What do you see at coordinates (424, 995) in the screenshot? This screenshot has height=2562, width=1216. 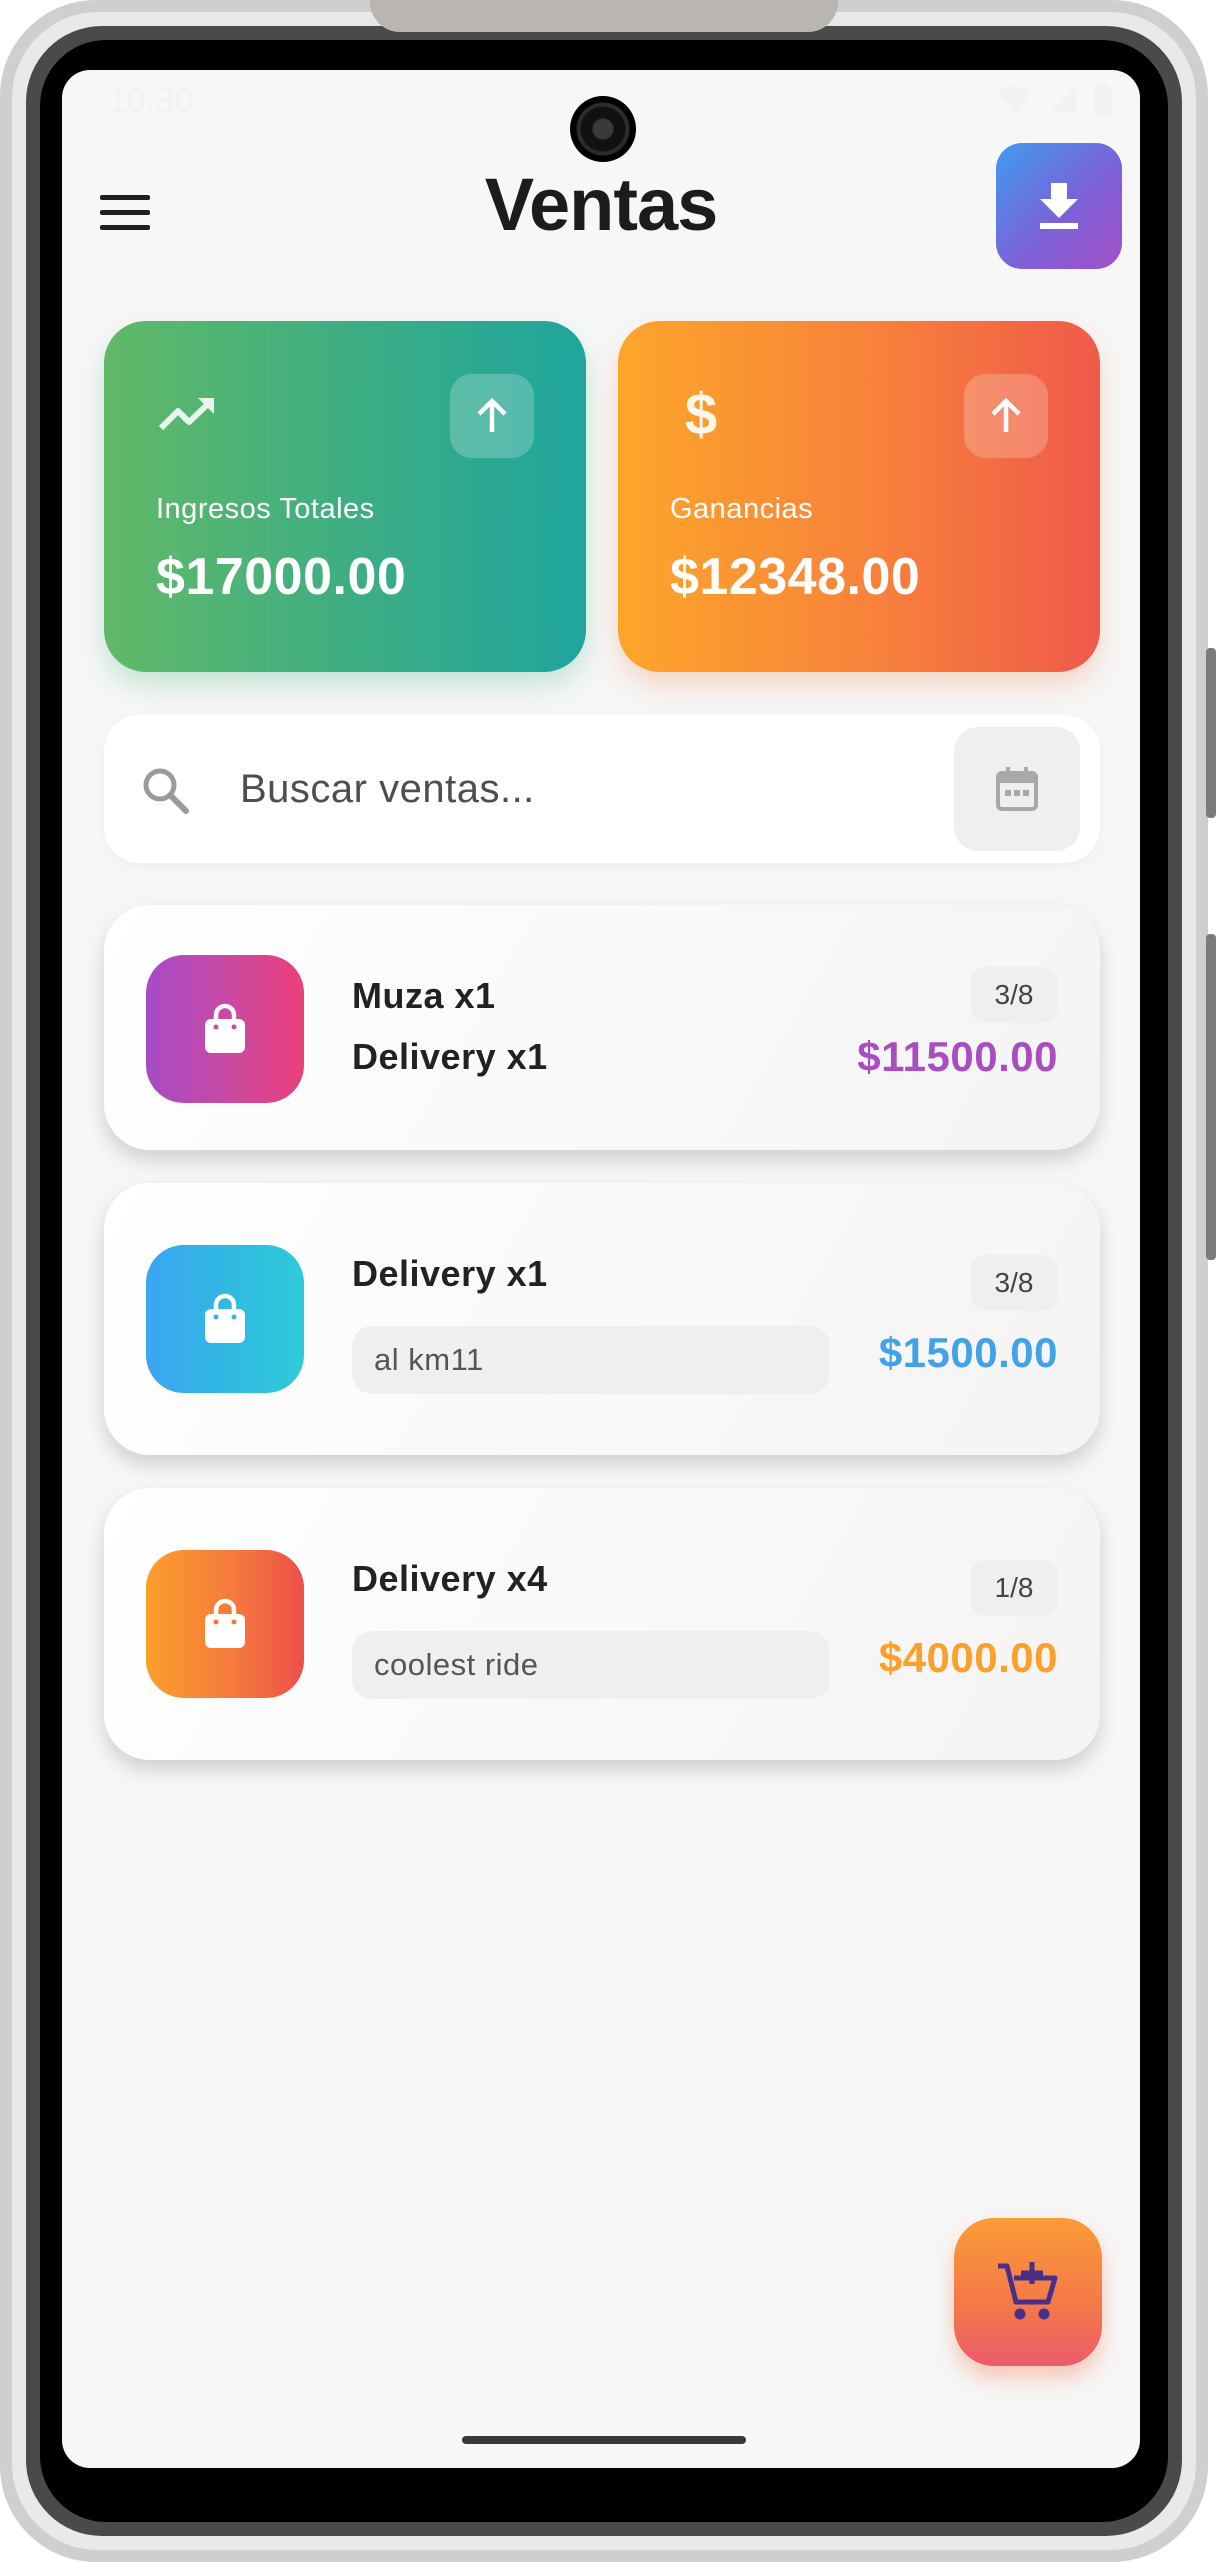 I see `sale-item: Muza x1` at bounding box center [424, 995].